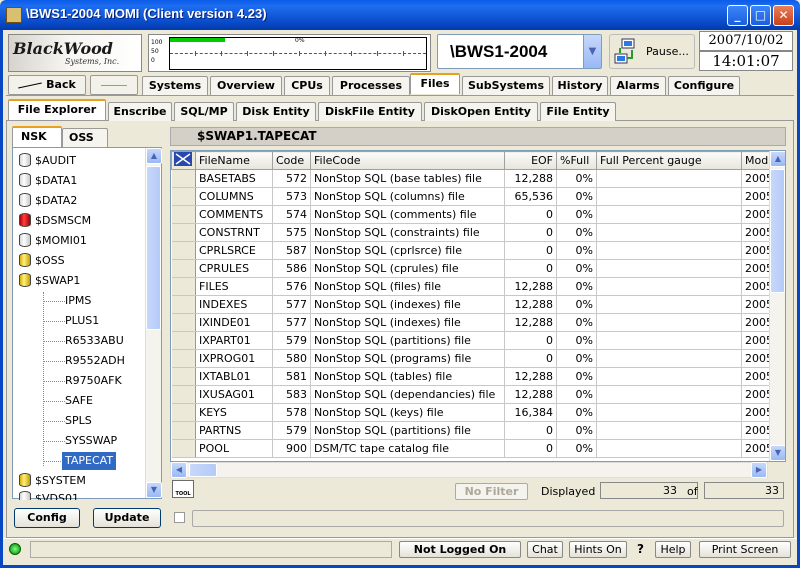 The image size is (800, 568). Describe the element at coordinates (183, 160) in the screenshot. I see `select-all-icon` at that location.